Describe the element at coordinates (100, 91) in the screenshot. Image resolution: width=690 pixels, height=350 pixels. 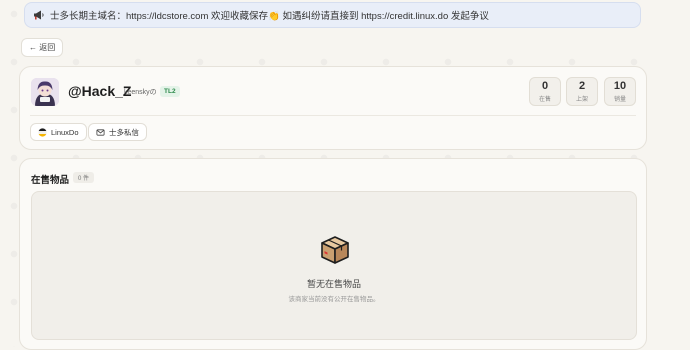
I see `username: @Hack_Z` at that location.